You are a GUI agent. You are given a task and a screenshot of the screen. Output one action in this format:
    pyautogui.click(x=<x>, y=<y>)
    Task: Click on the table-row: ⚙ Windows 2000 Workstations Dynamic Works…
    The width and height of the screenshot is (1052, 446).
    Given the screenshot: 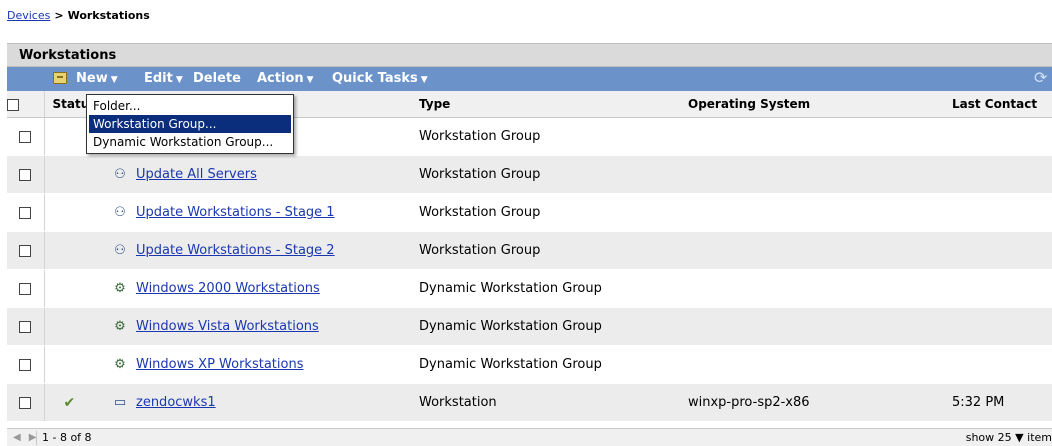 What is the action you would take?
    pyautogui.click(x=529, y=288)
    